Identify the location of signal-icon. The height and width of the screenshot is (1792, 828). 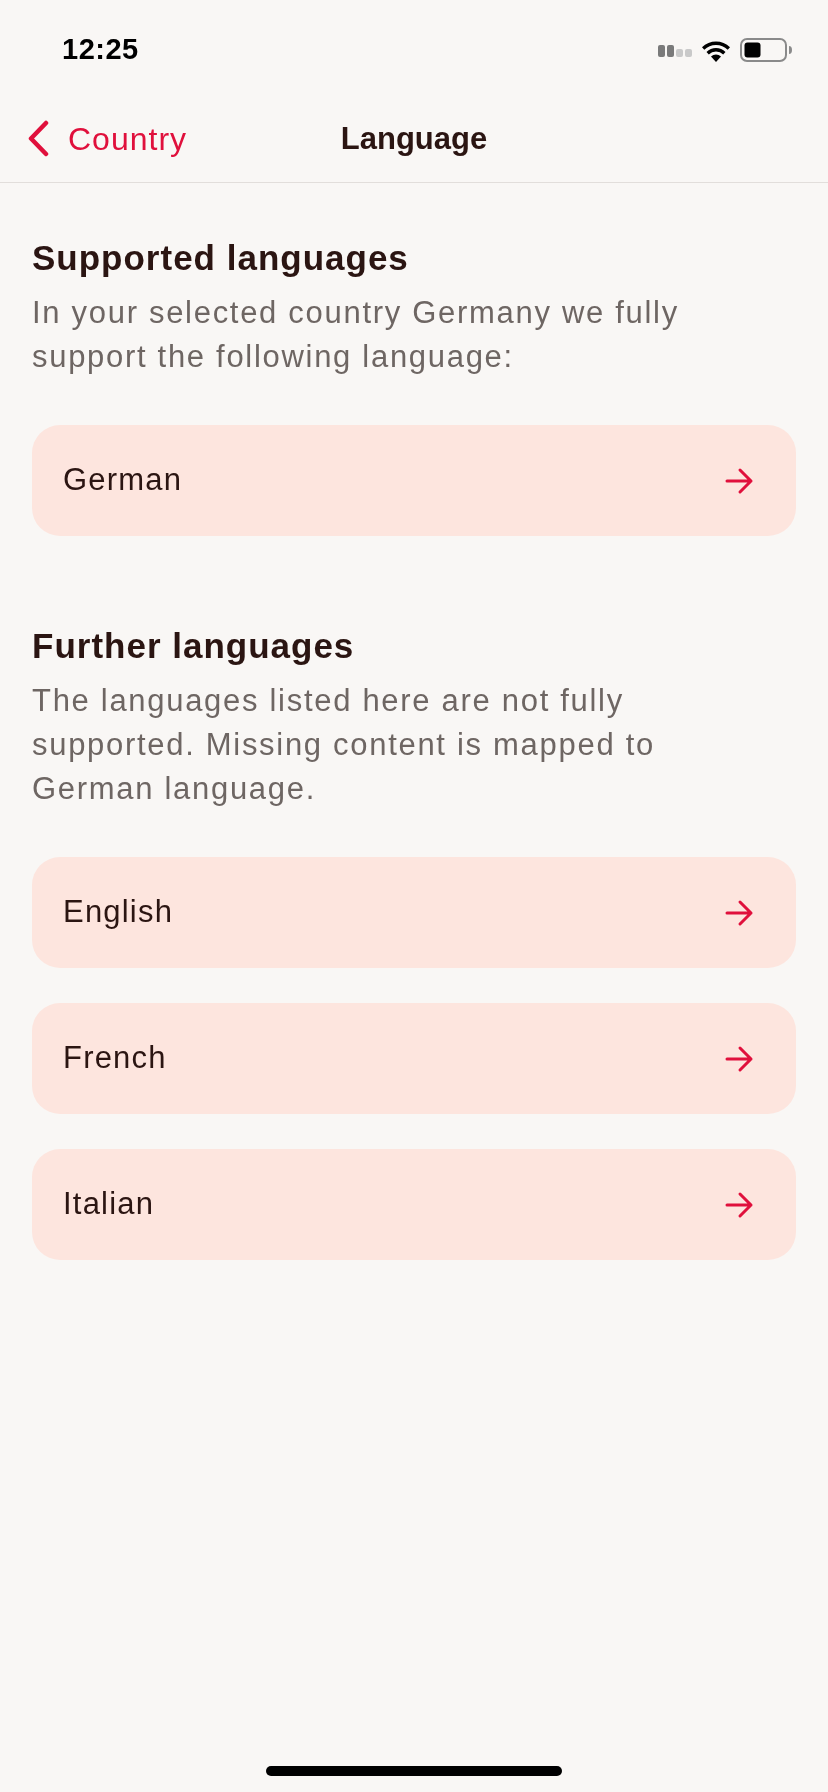
(675, 50).